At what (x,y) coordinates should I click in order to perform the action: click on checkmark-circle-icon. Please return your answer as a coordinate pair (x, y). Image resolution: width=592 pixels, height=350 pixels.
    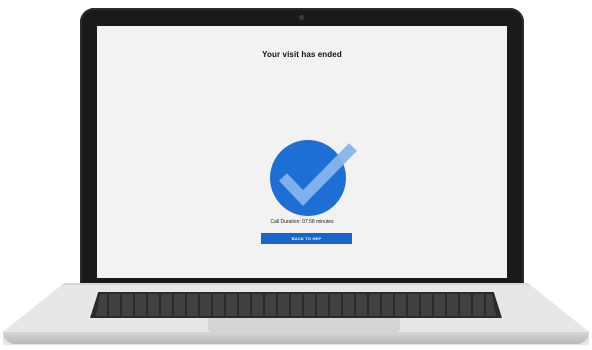
    Looking at the image, I should click on (313, 178).